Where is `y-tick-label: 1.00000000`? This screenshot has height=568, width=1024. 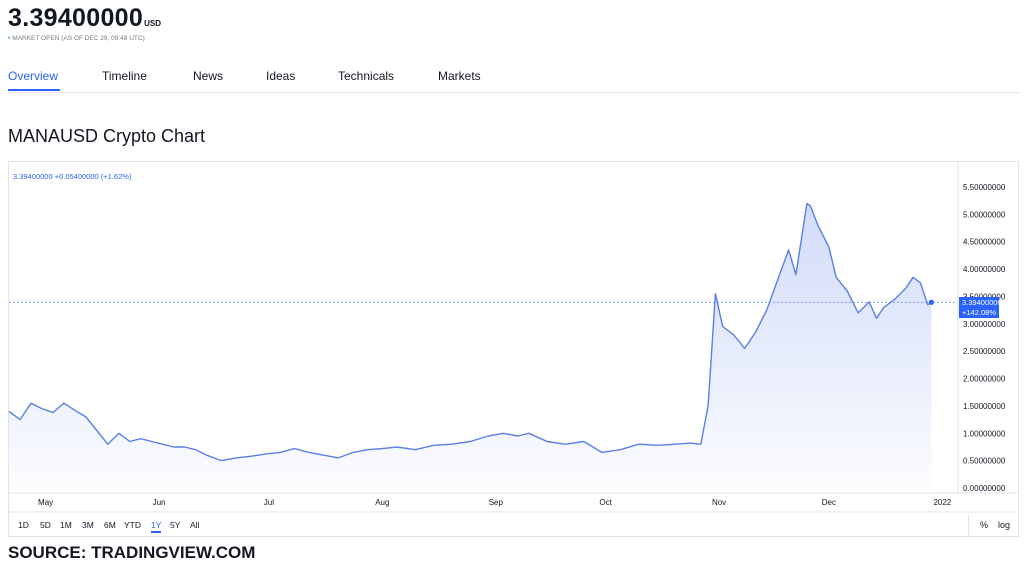
y-tick-label: 1.00000000 is located at coordinates (984, 433).